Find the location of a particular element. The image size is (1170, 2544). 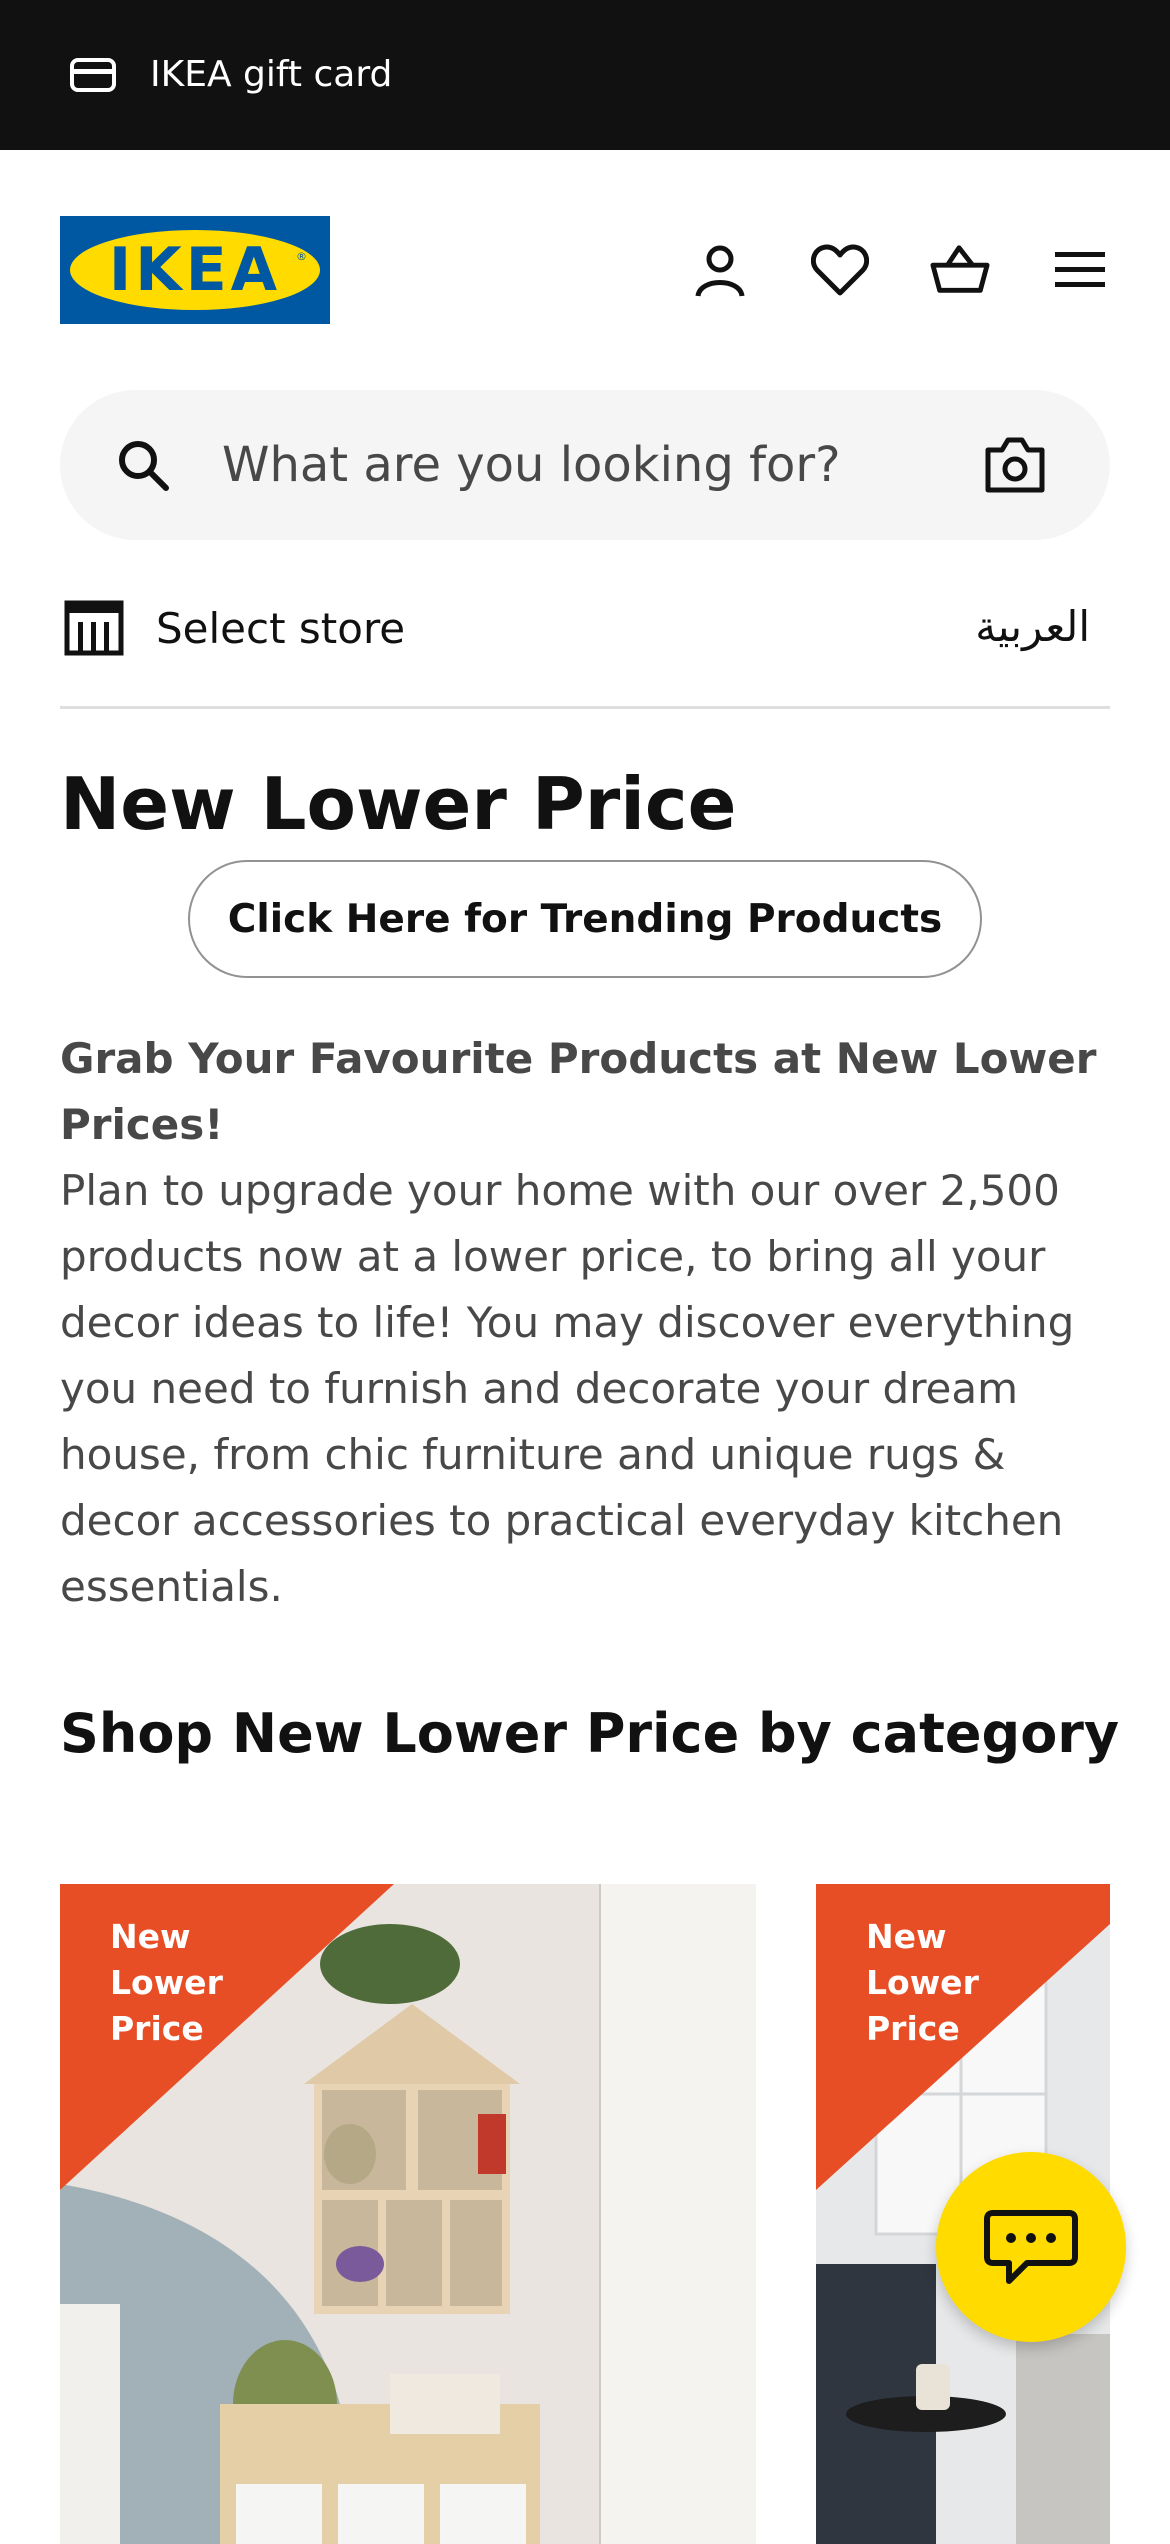

language-switch-link: العربية is located at coordinates (1032, 627).